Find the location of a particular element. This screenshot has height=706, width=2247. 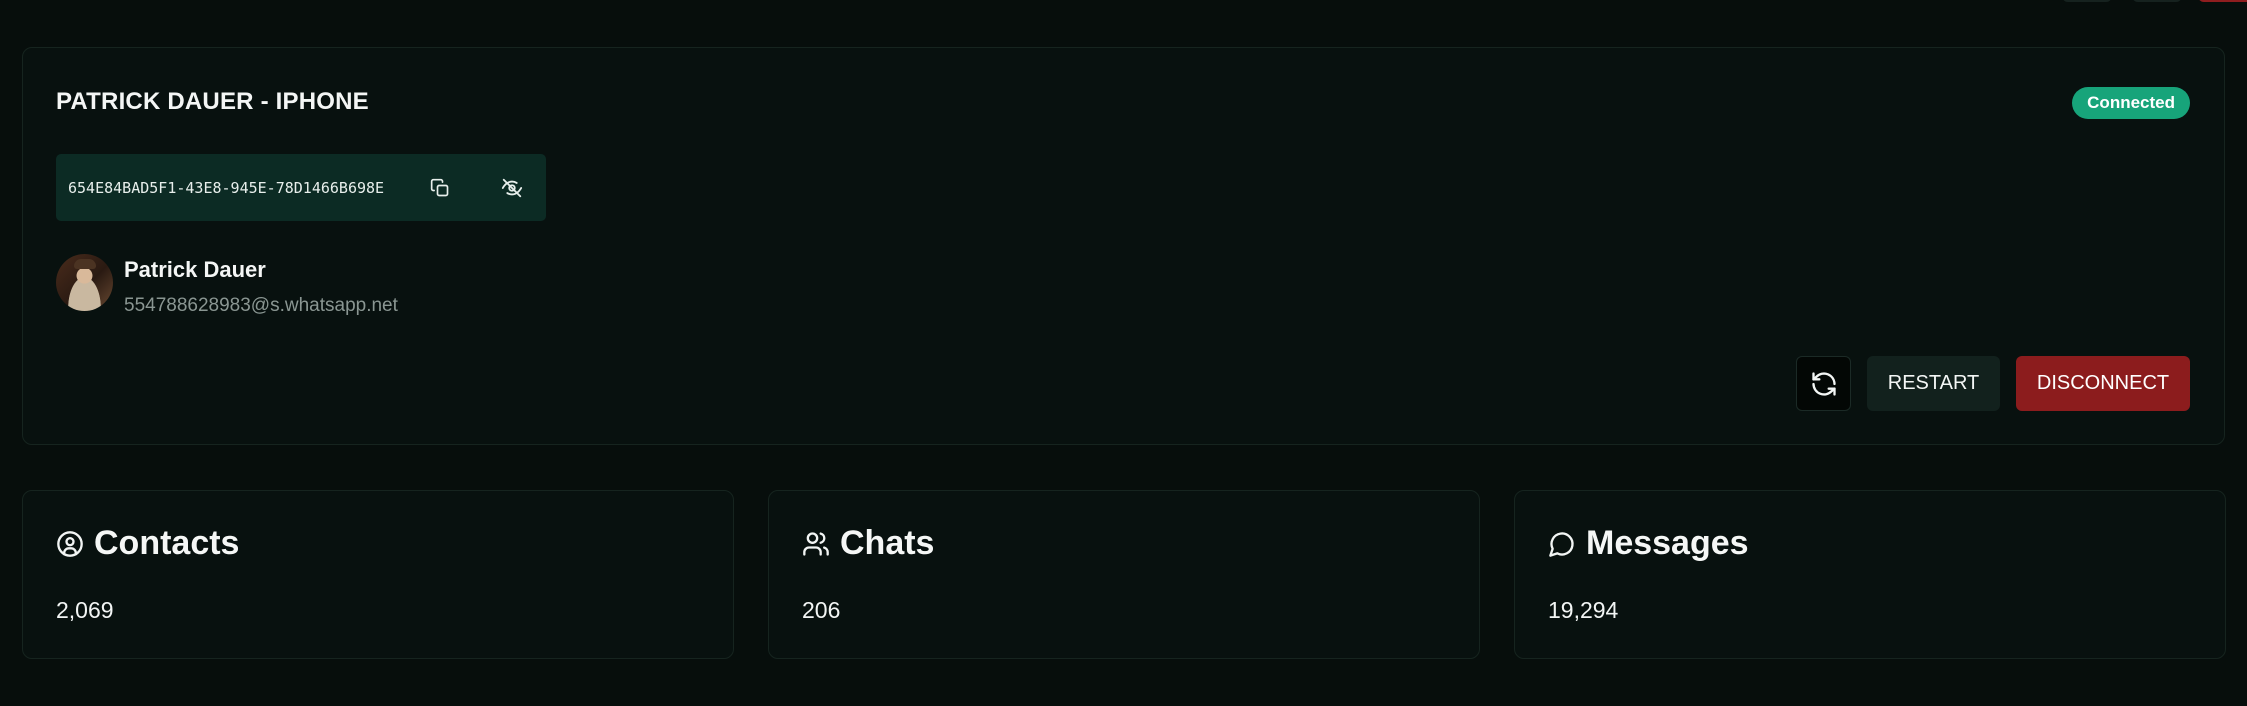

disconnect-button: DISCONNECT is located at coordinates (2103, 383).